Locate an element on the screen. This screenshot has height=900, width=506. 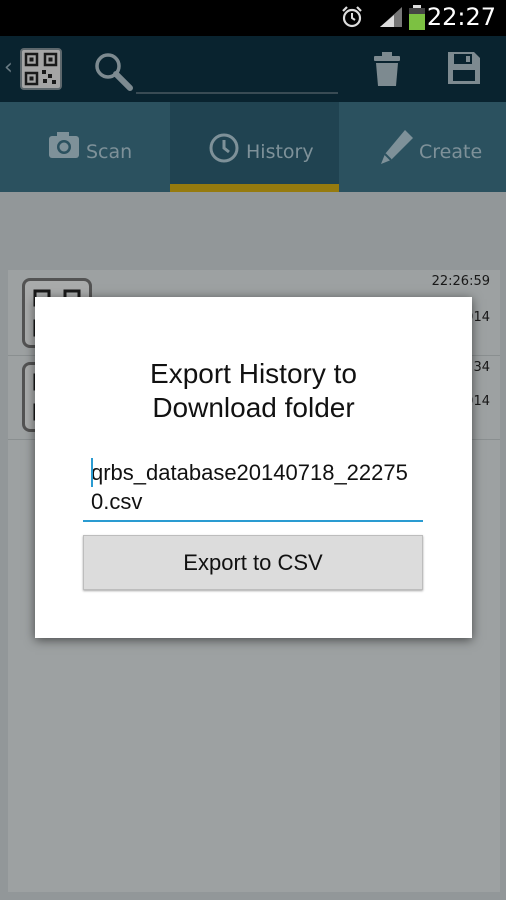
battery-icon is located at coordinates (417, 17).